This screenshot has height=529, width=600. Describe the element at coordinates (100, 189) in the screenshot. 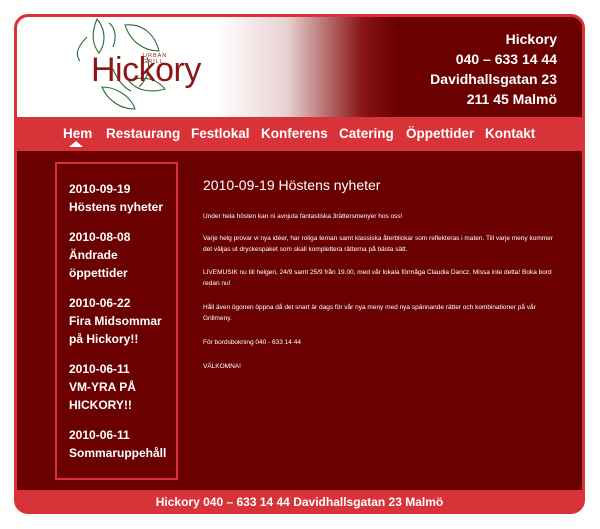

I see `news-date: 2010-09-19` at that location.